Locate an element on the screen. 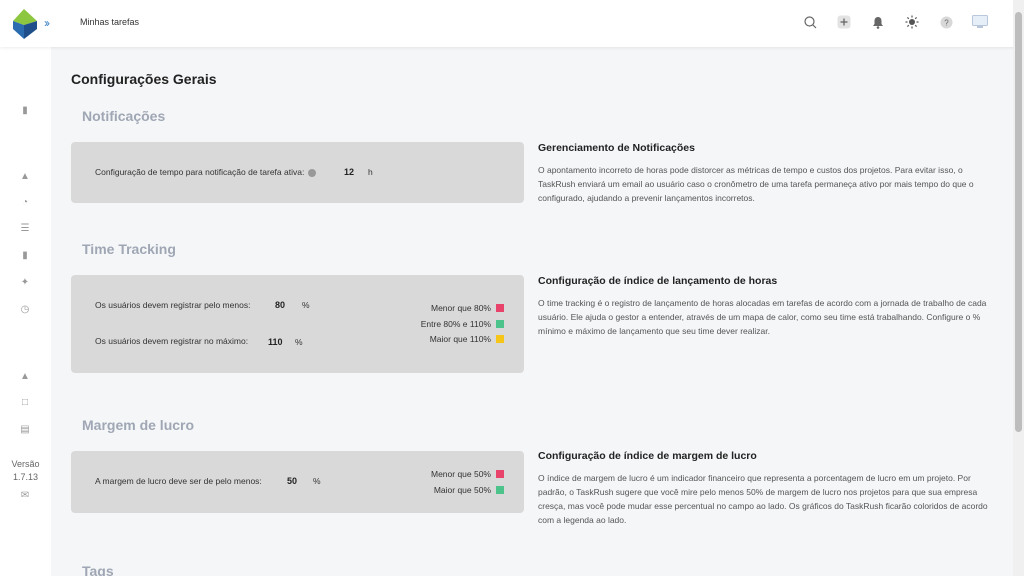  time-max-unit: % is located at coordinates (299, 342).